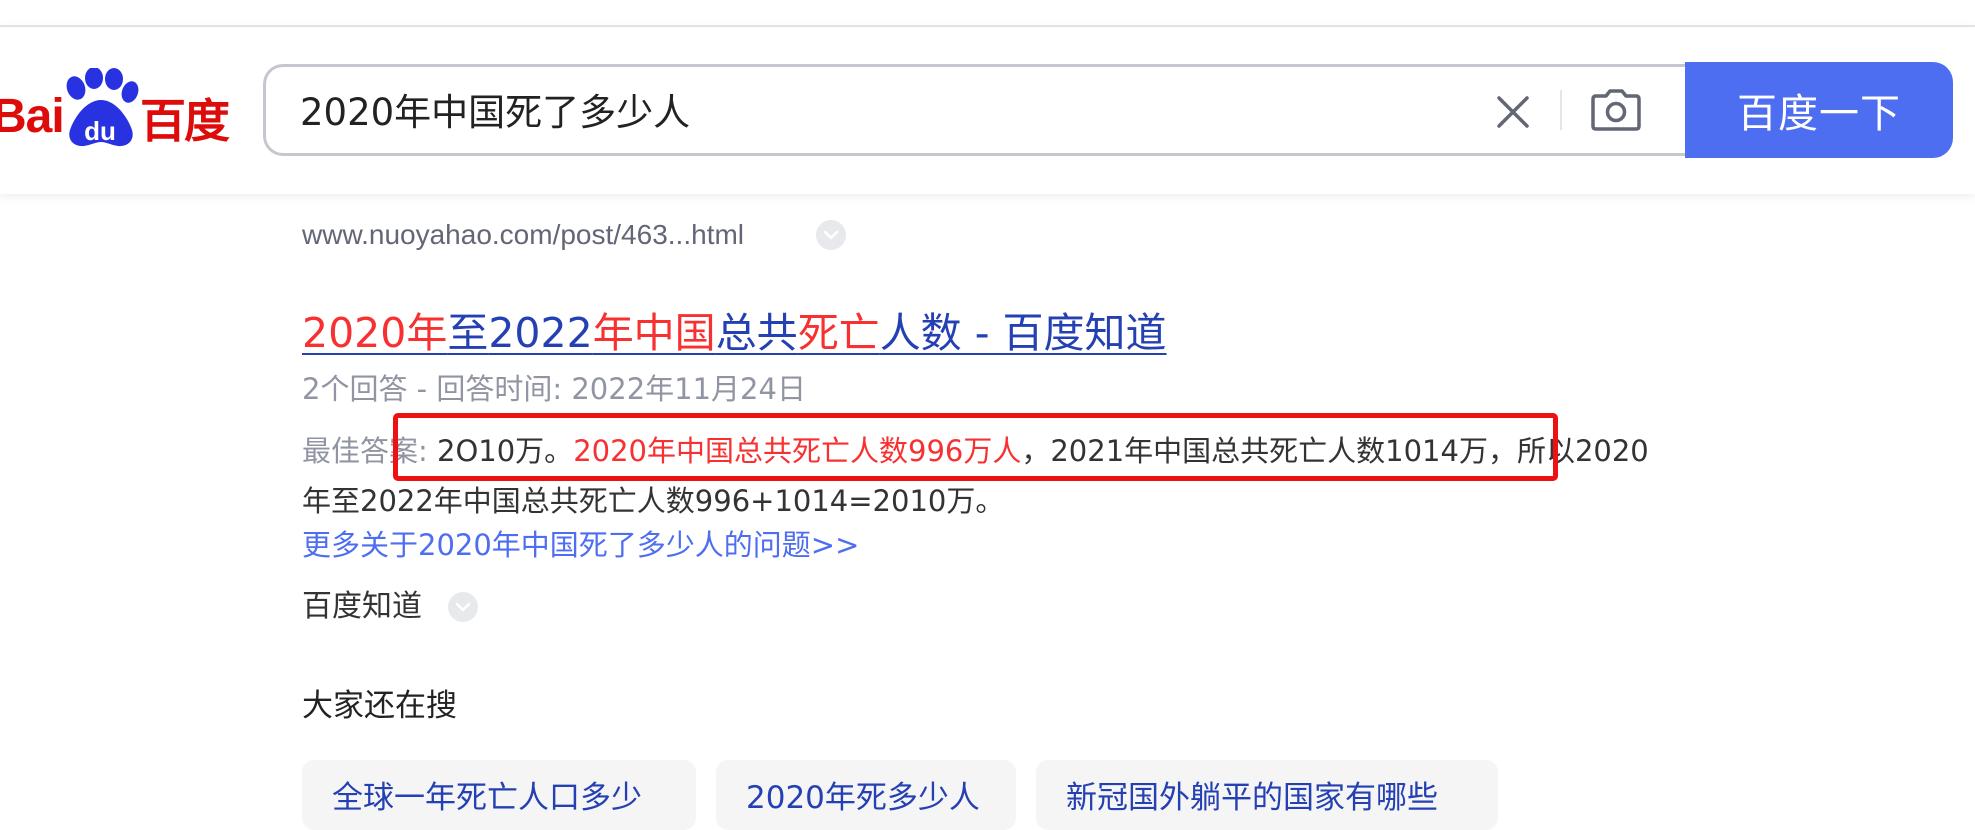 The width and height of the screenshot is (1975, 830). I want to click on annotation-highlight-box, so click(975, 447).